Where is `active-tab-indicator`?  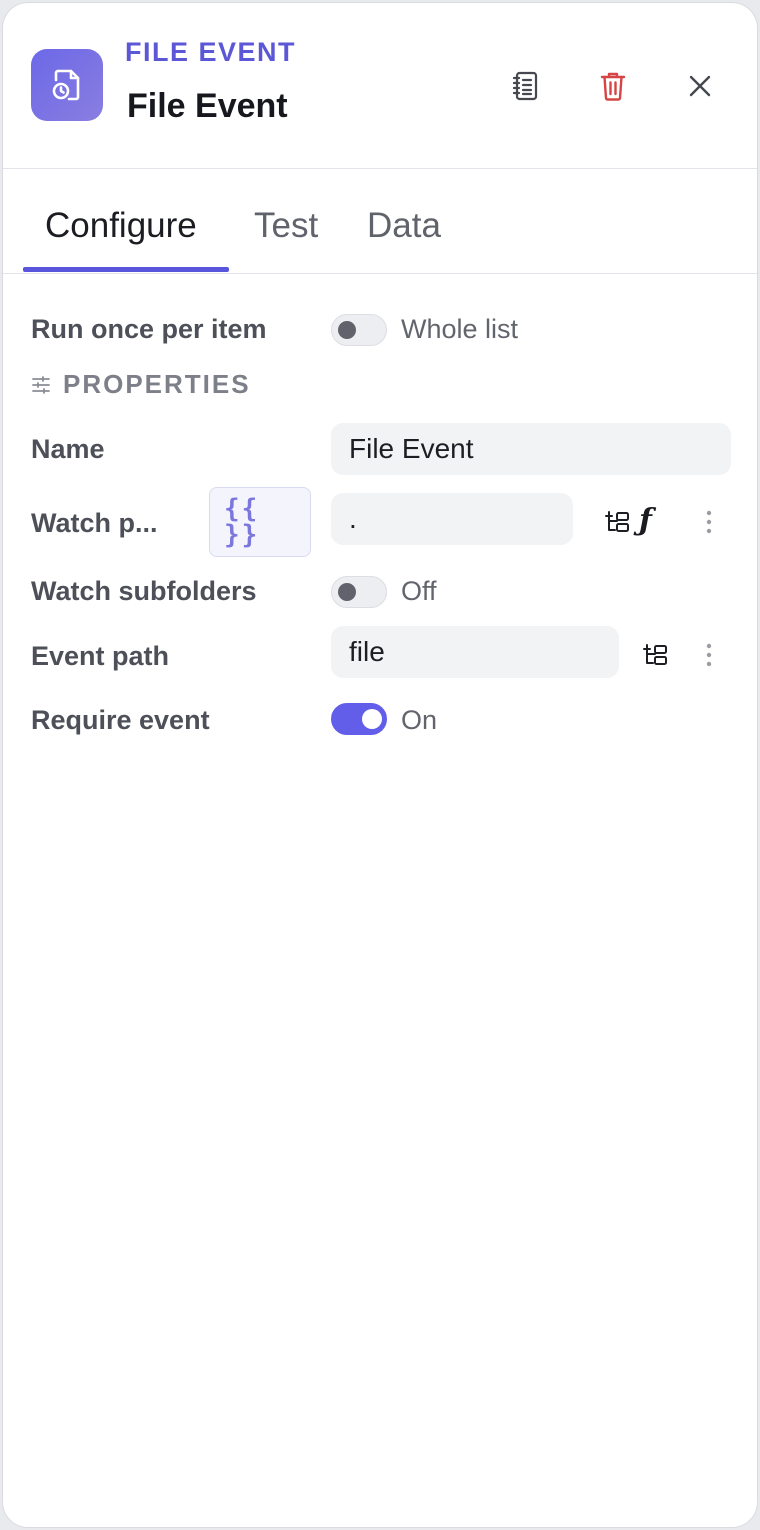 active-tab-indicator is located at coordinates (126, 269).